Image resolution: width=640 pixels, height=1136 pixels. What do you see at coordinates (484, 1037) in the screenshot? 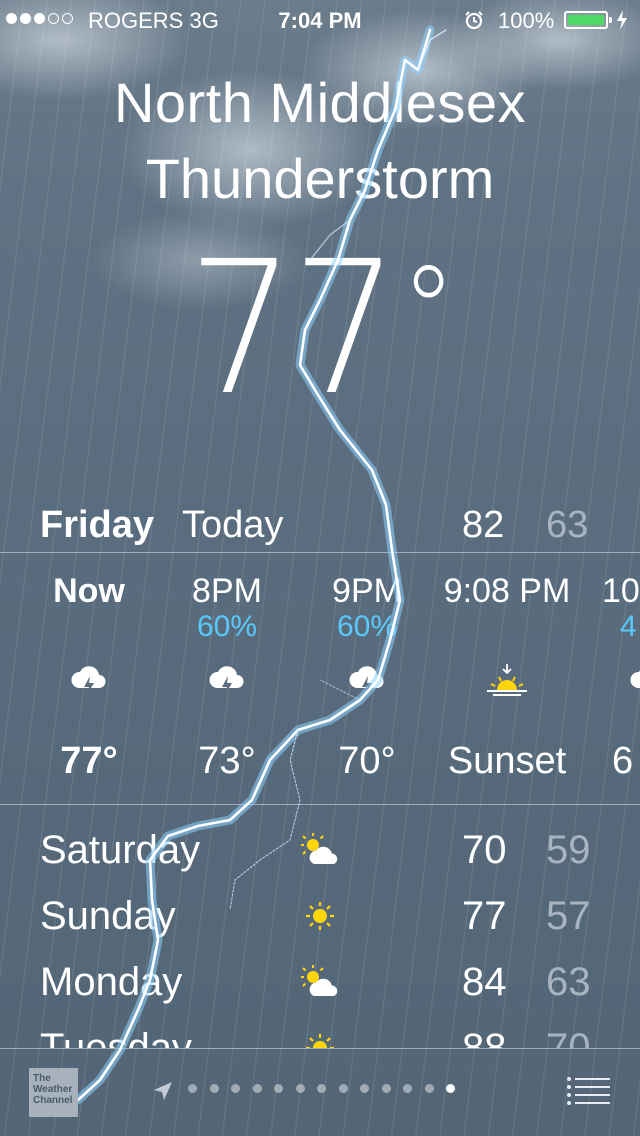
I see `daily-high: 88` at bounding box center [484, 1037].